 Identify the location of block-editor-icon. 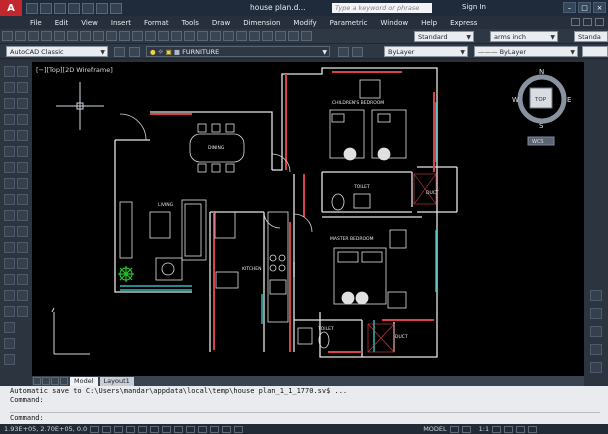
(137, 36).